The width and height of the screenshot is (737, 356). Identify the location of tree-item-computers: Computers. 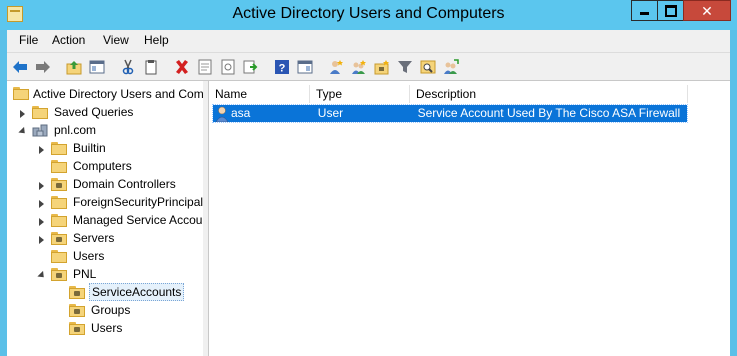
(92, 166).